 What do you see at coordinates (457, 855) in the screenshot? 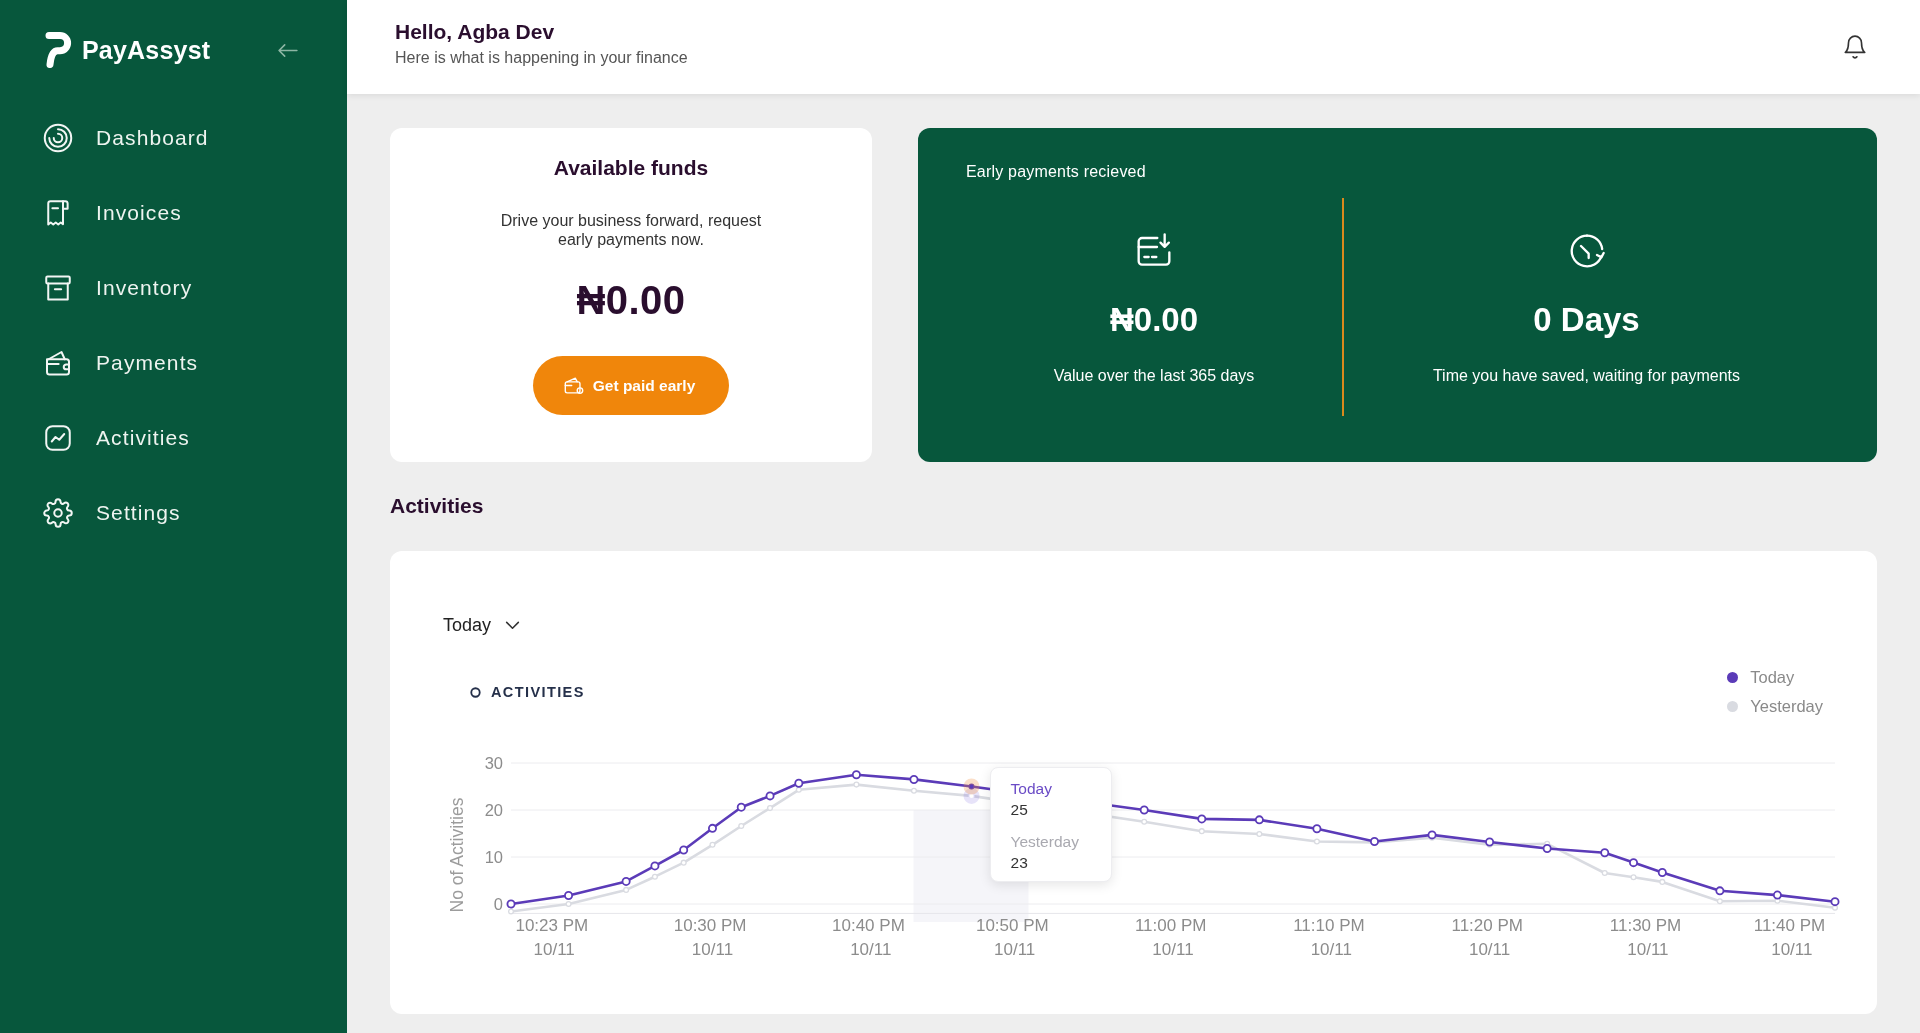
I see `axis-title: No of Activities` at bounding box center [457, 855].